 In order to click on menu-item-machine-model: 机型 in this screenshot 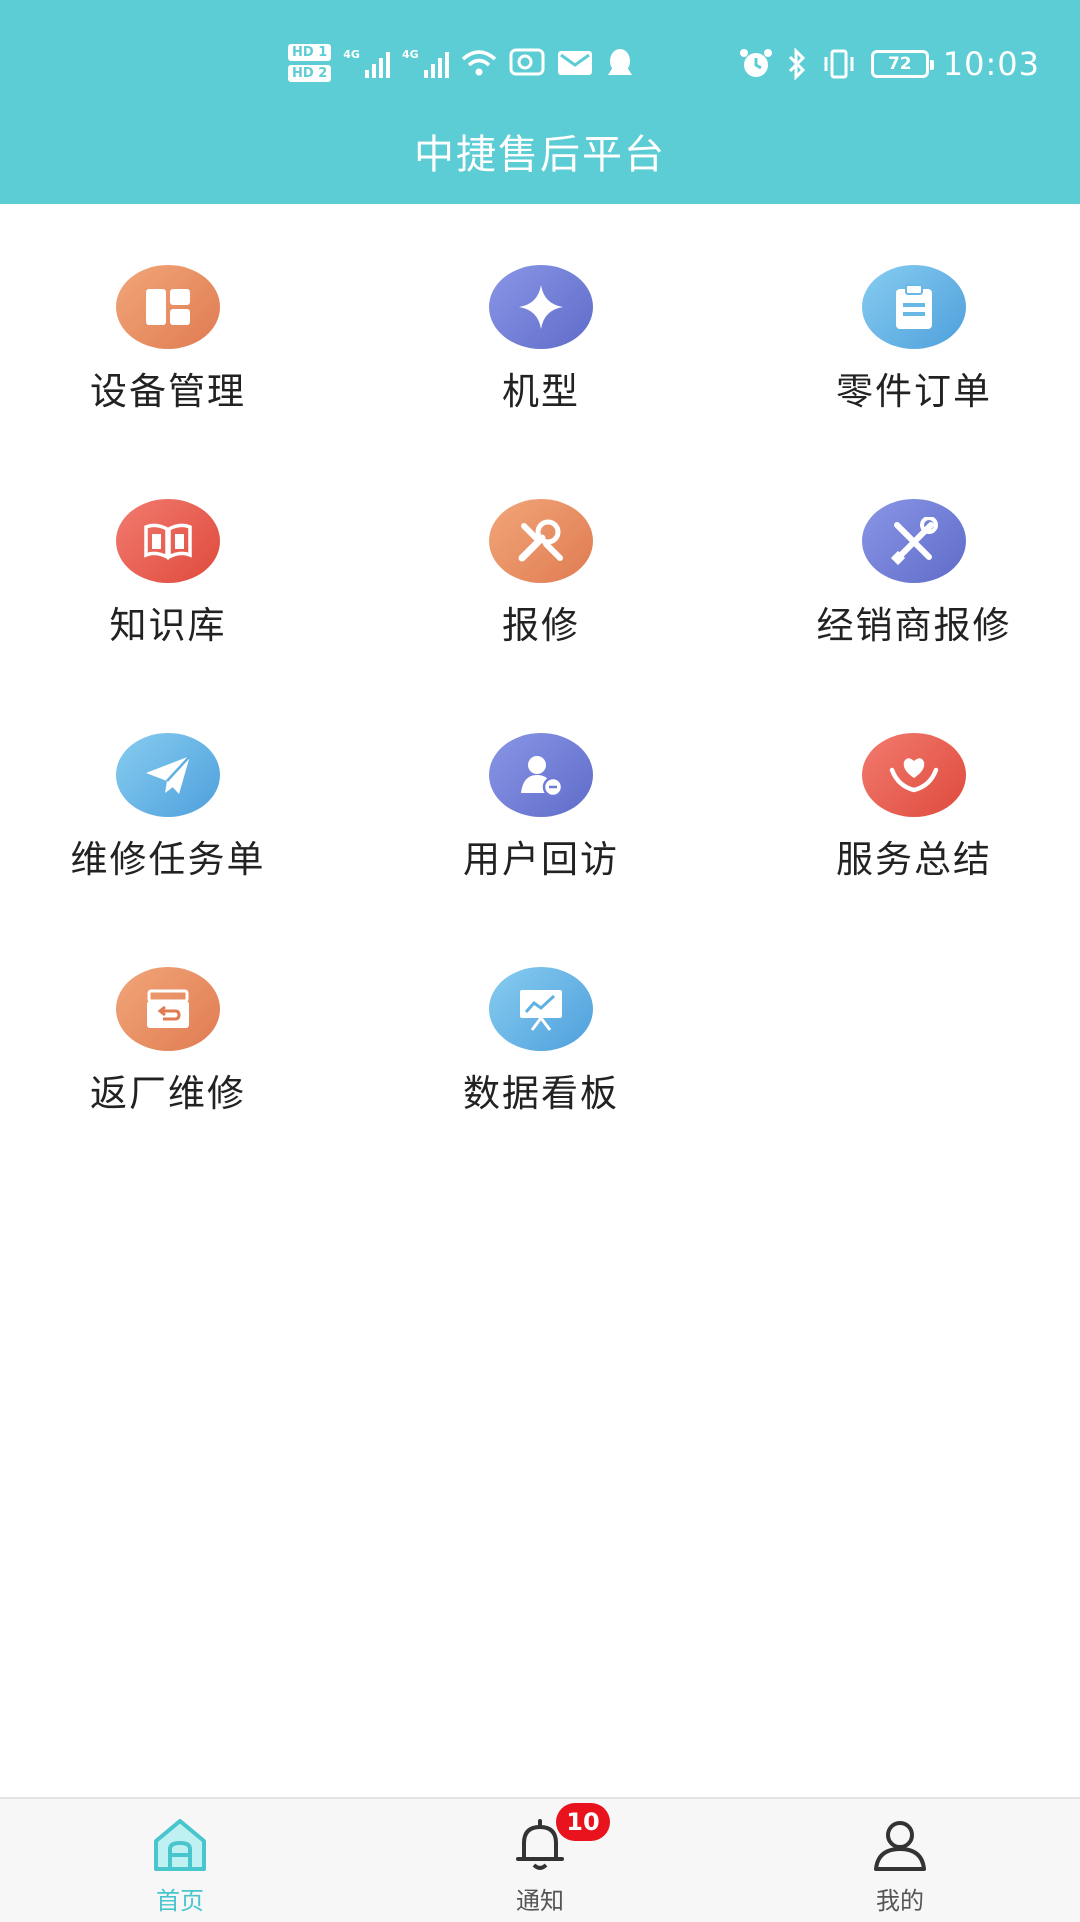, I will do `click(541, 345)`.